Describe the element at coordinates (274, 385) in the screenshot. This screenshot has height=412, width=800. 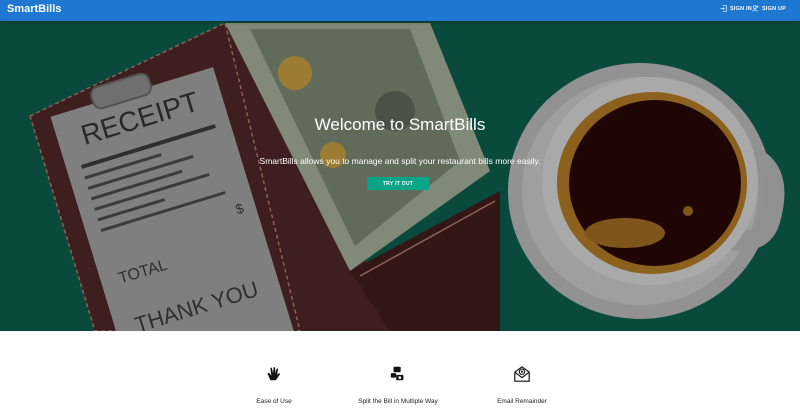
I see `feature-ease-of-use: Ease of Use` at that location.